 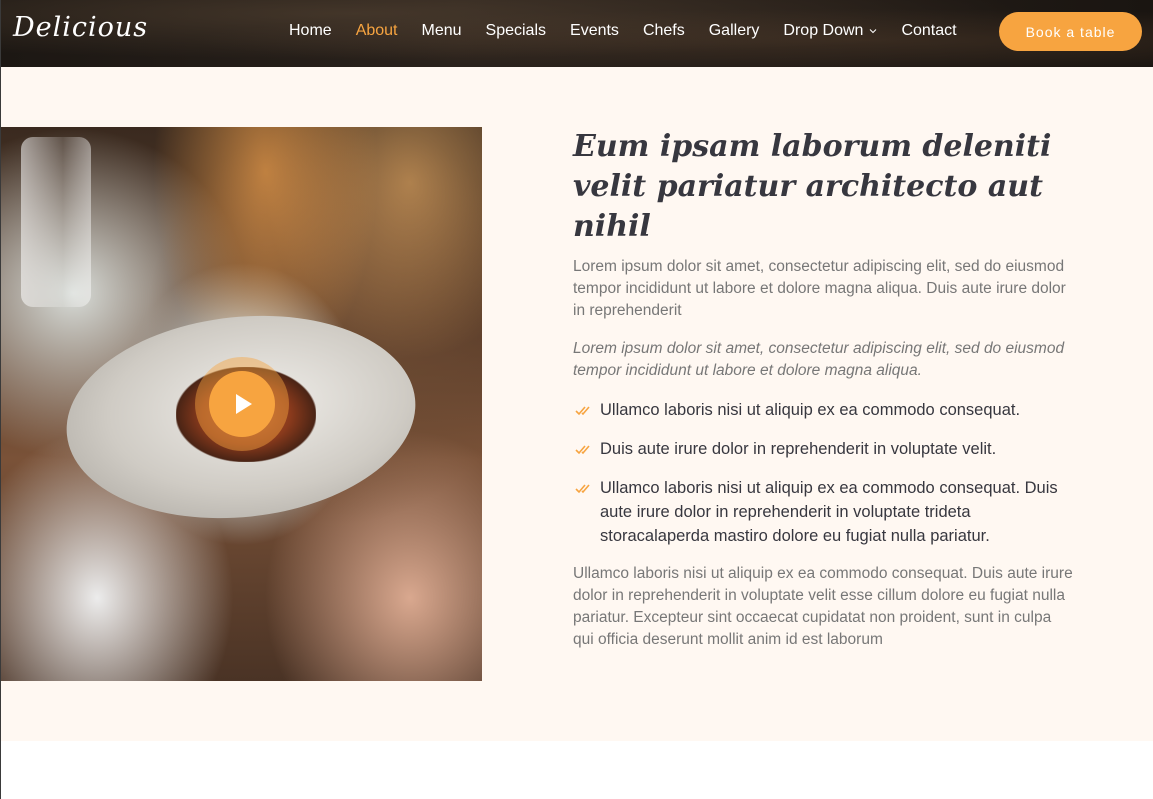 What do you see at coordinates (664, 31) in the screenshot?
I see `nav-item-chefs: Chefs` at bounding box center [664, 31].